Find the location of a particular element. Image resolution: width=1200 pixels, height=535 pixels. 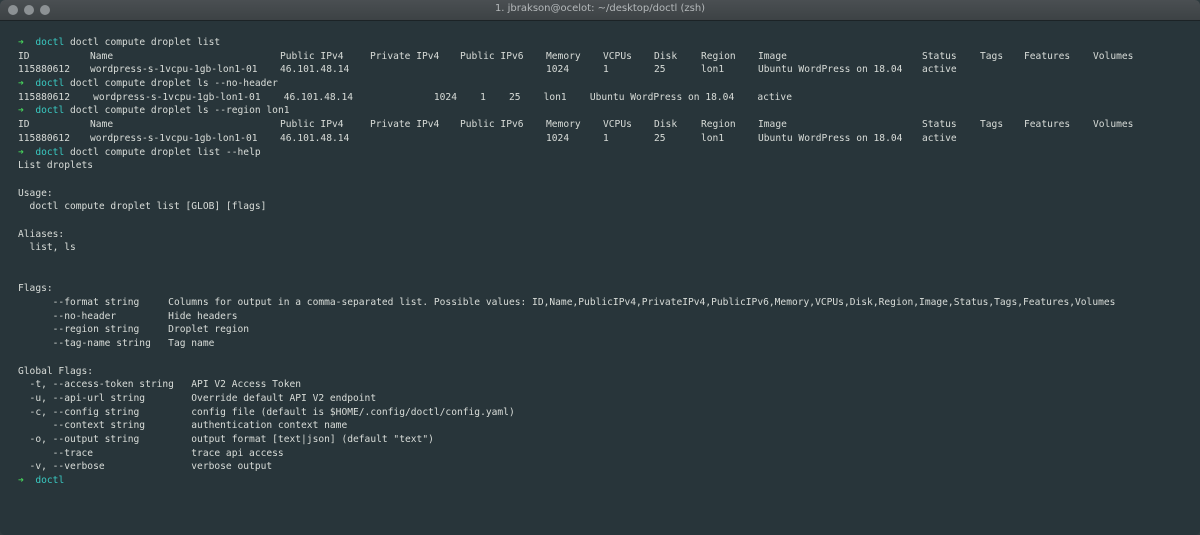

help-line: Flags: is located at coordinates (35, 289).